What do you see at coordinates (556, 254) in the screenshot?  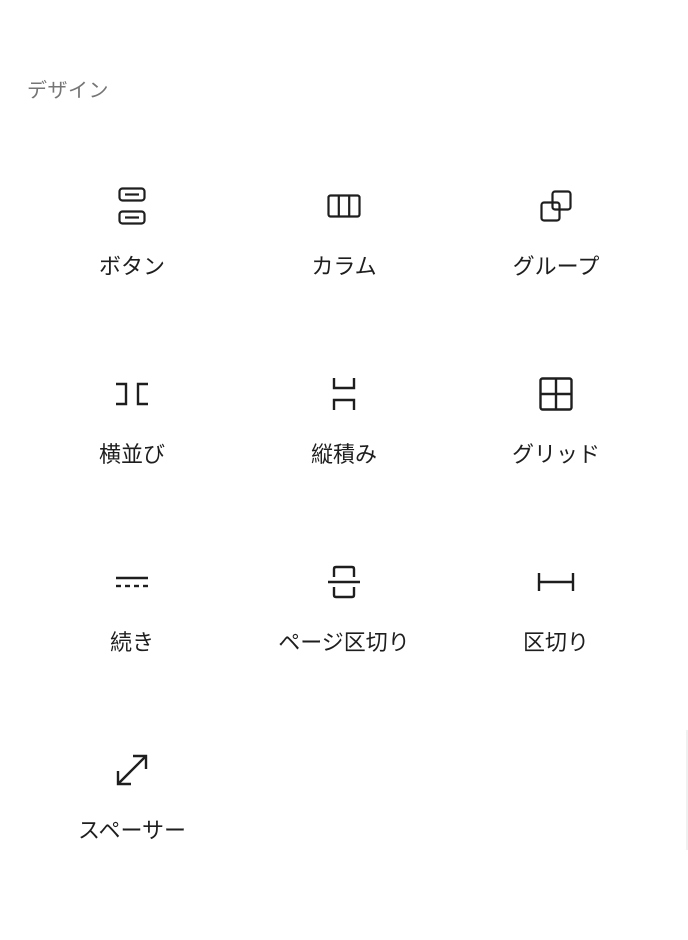 I see `block-item-group: グループ` at bounding box center [556, 254].